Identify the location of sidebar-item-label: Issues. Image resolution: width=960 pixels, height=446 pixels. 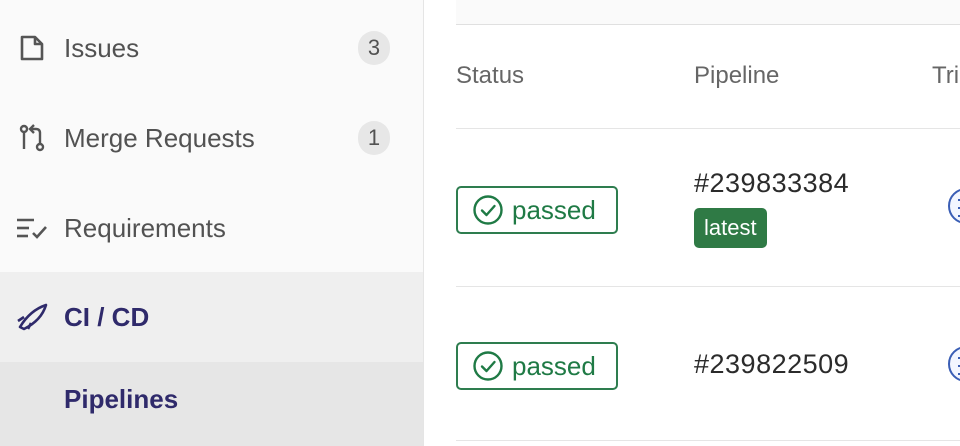
(102, 47).